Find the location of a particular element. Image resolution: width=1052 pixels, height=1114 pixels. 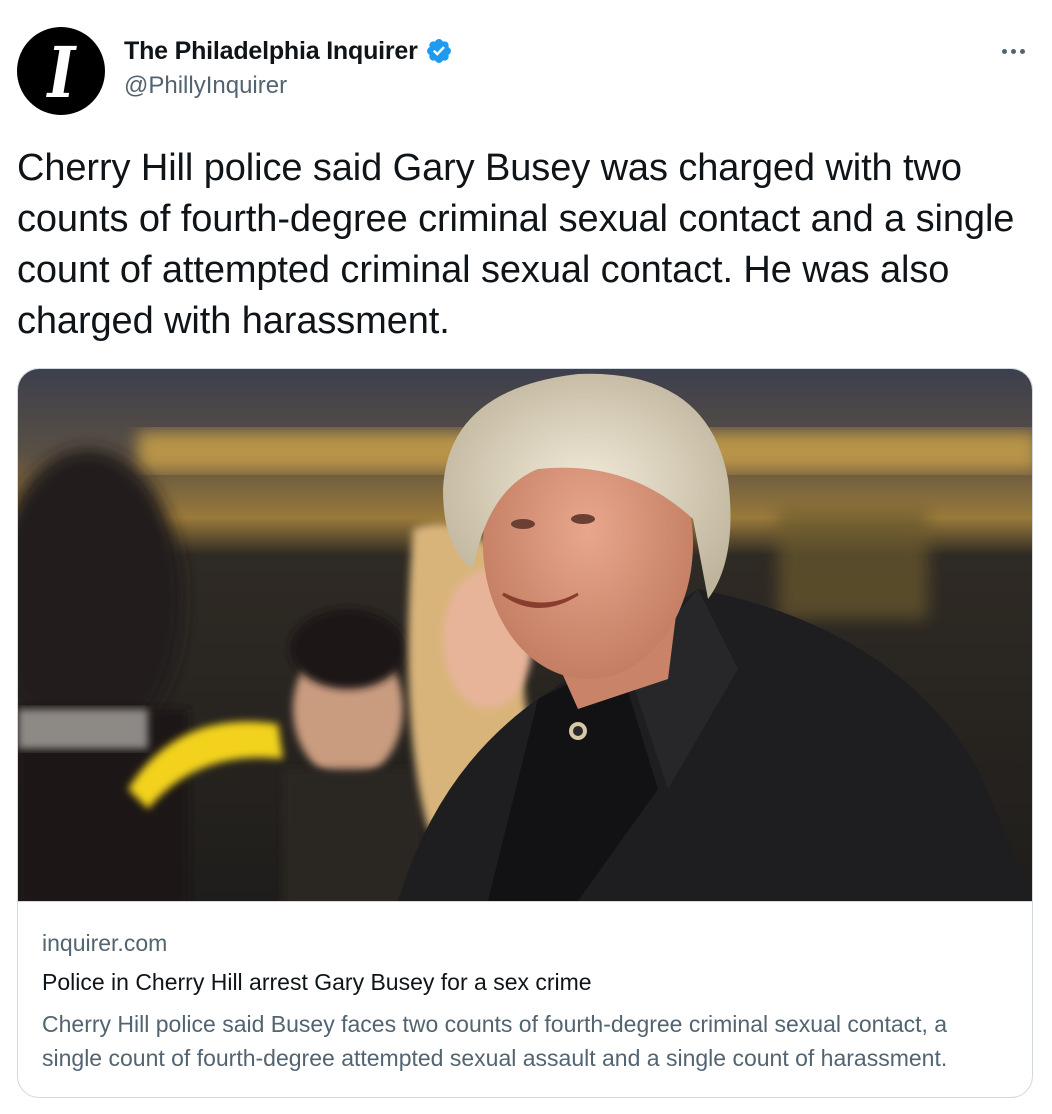

avatar-logo-letter: I is located at coordinates (61, 72).